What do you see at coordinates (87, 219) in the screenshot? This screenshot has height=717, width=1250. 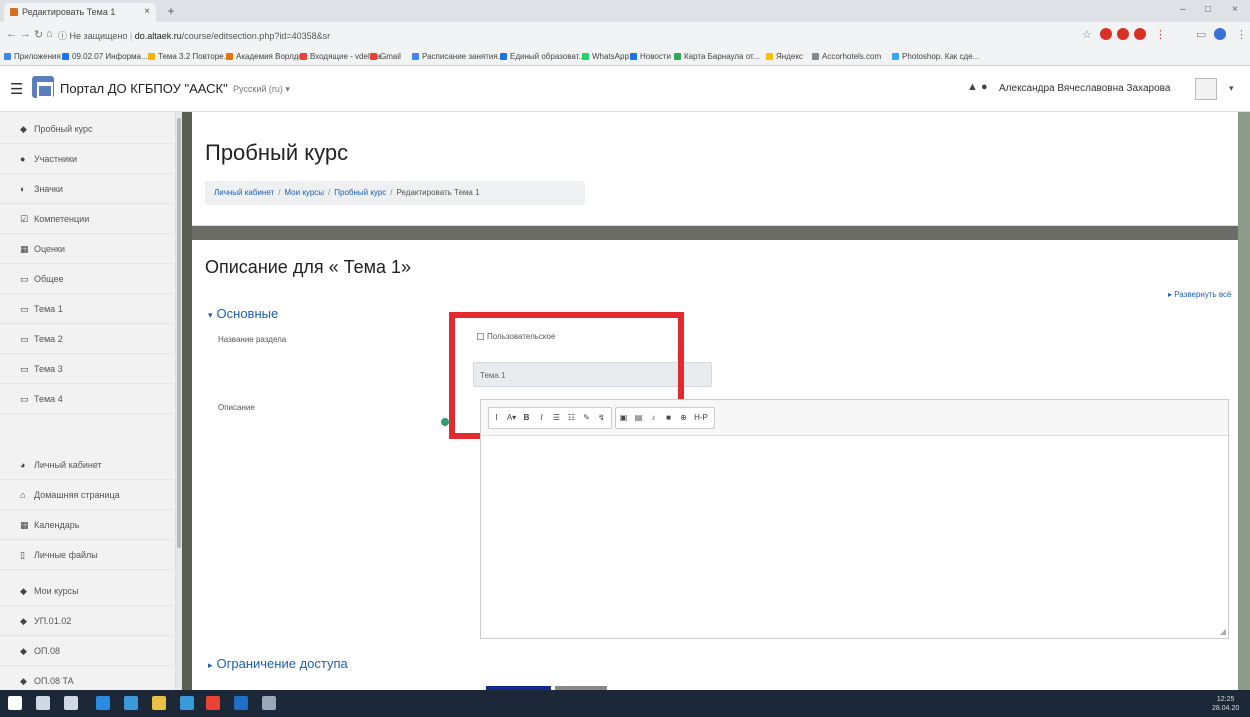 I see `sidebar-item-competencies: ☑ Компетенции` at bounding box center [87, 219].